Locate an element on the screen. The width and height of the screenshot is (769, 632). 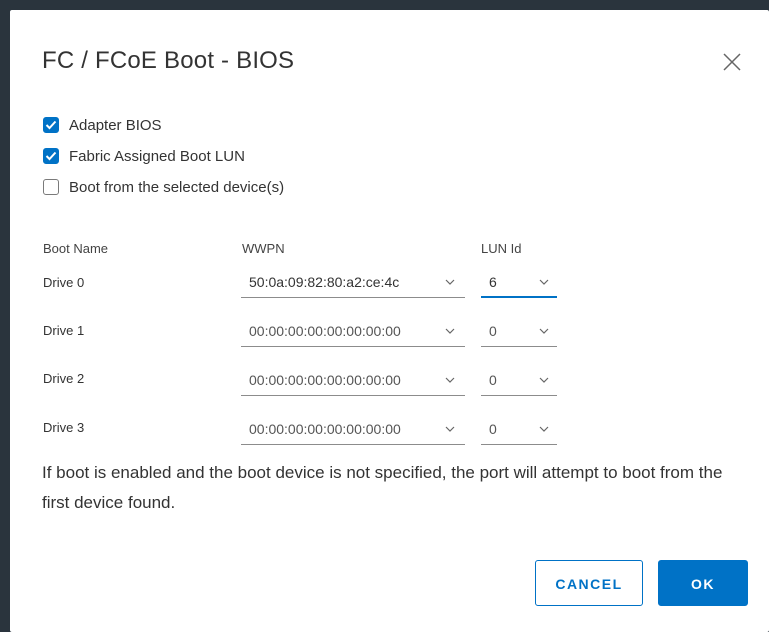
fabric-assigned-boot-lun-label: Fabric Assigned Boot LUN is located at coordinates (157, 156).